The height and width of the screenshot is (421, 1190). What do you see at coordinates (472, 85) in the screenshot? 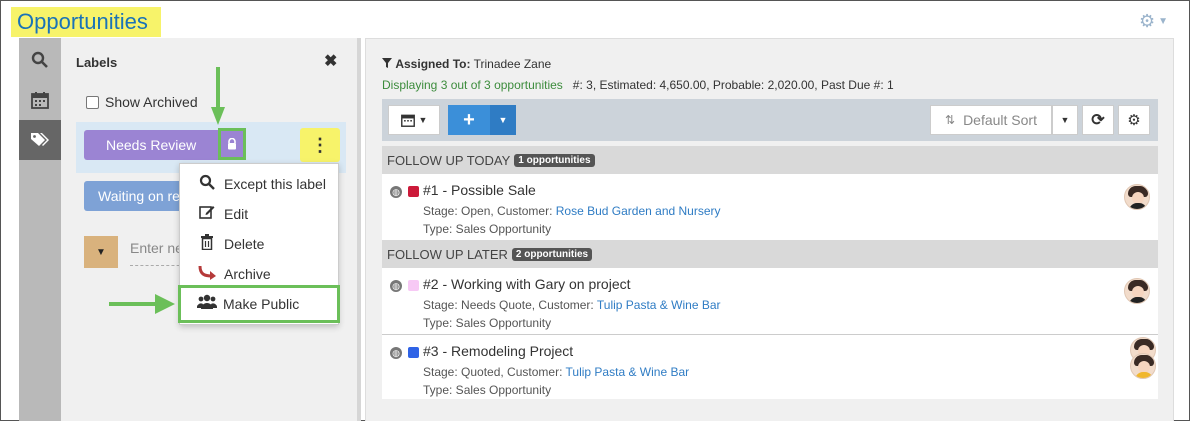
I see `displaying-count: Displaying 3 out of 3 opportunities` at bounding box center [472, 85].